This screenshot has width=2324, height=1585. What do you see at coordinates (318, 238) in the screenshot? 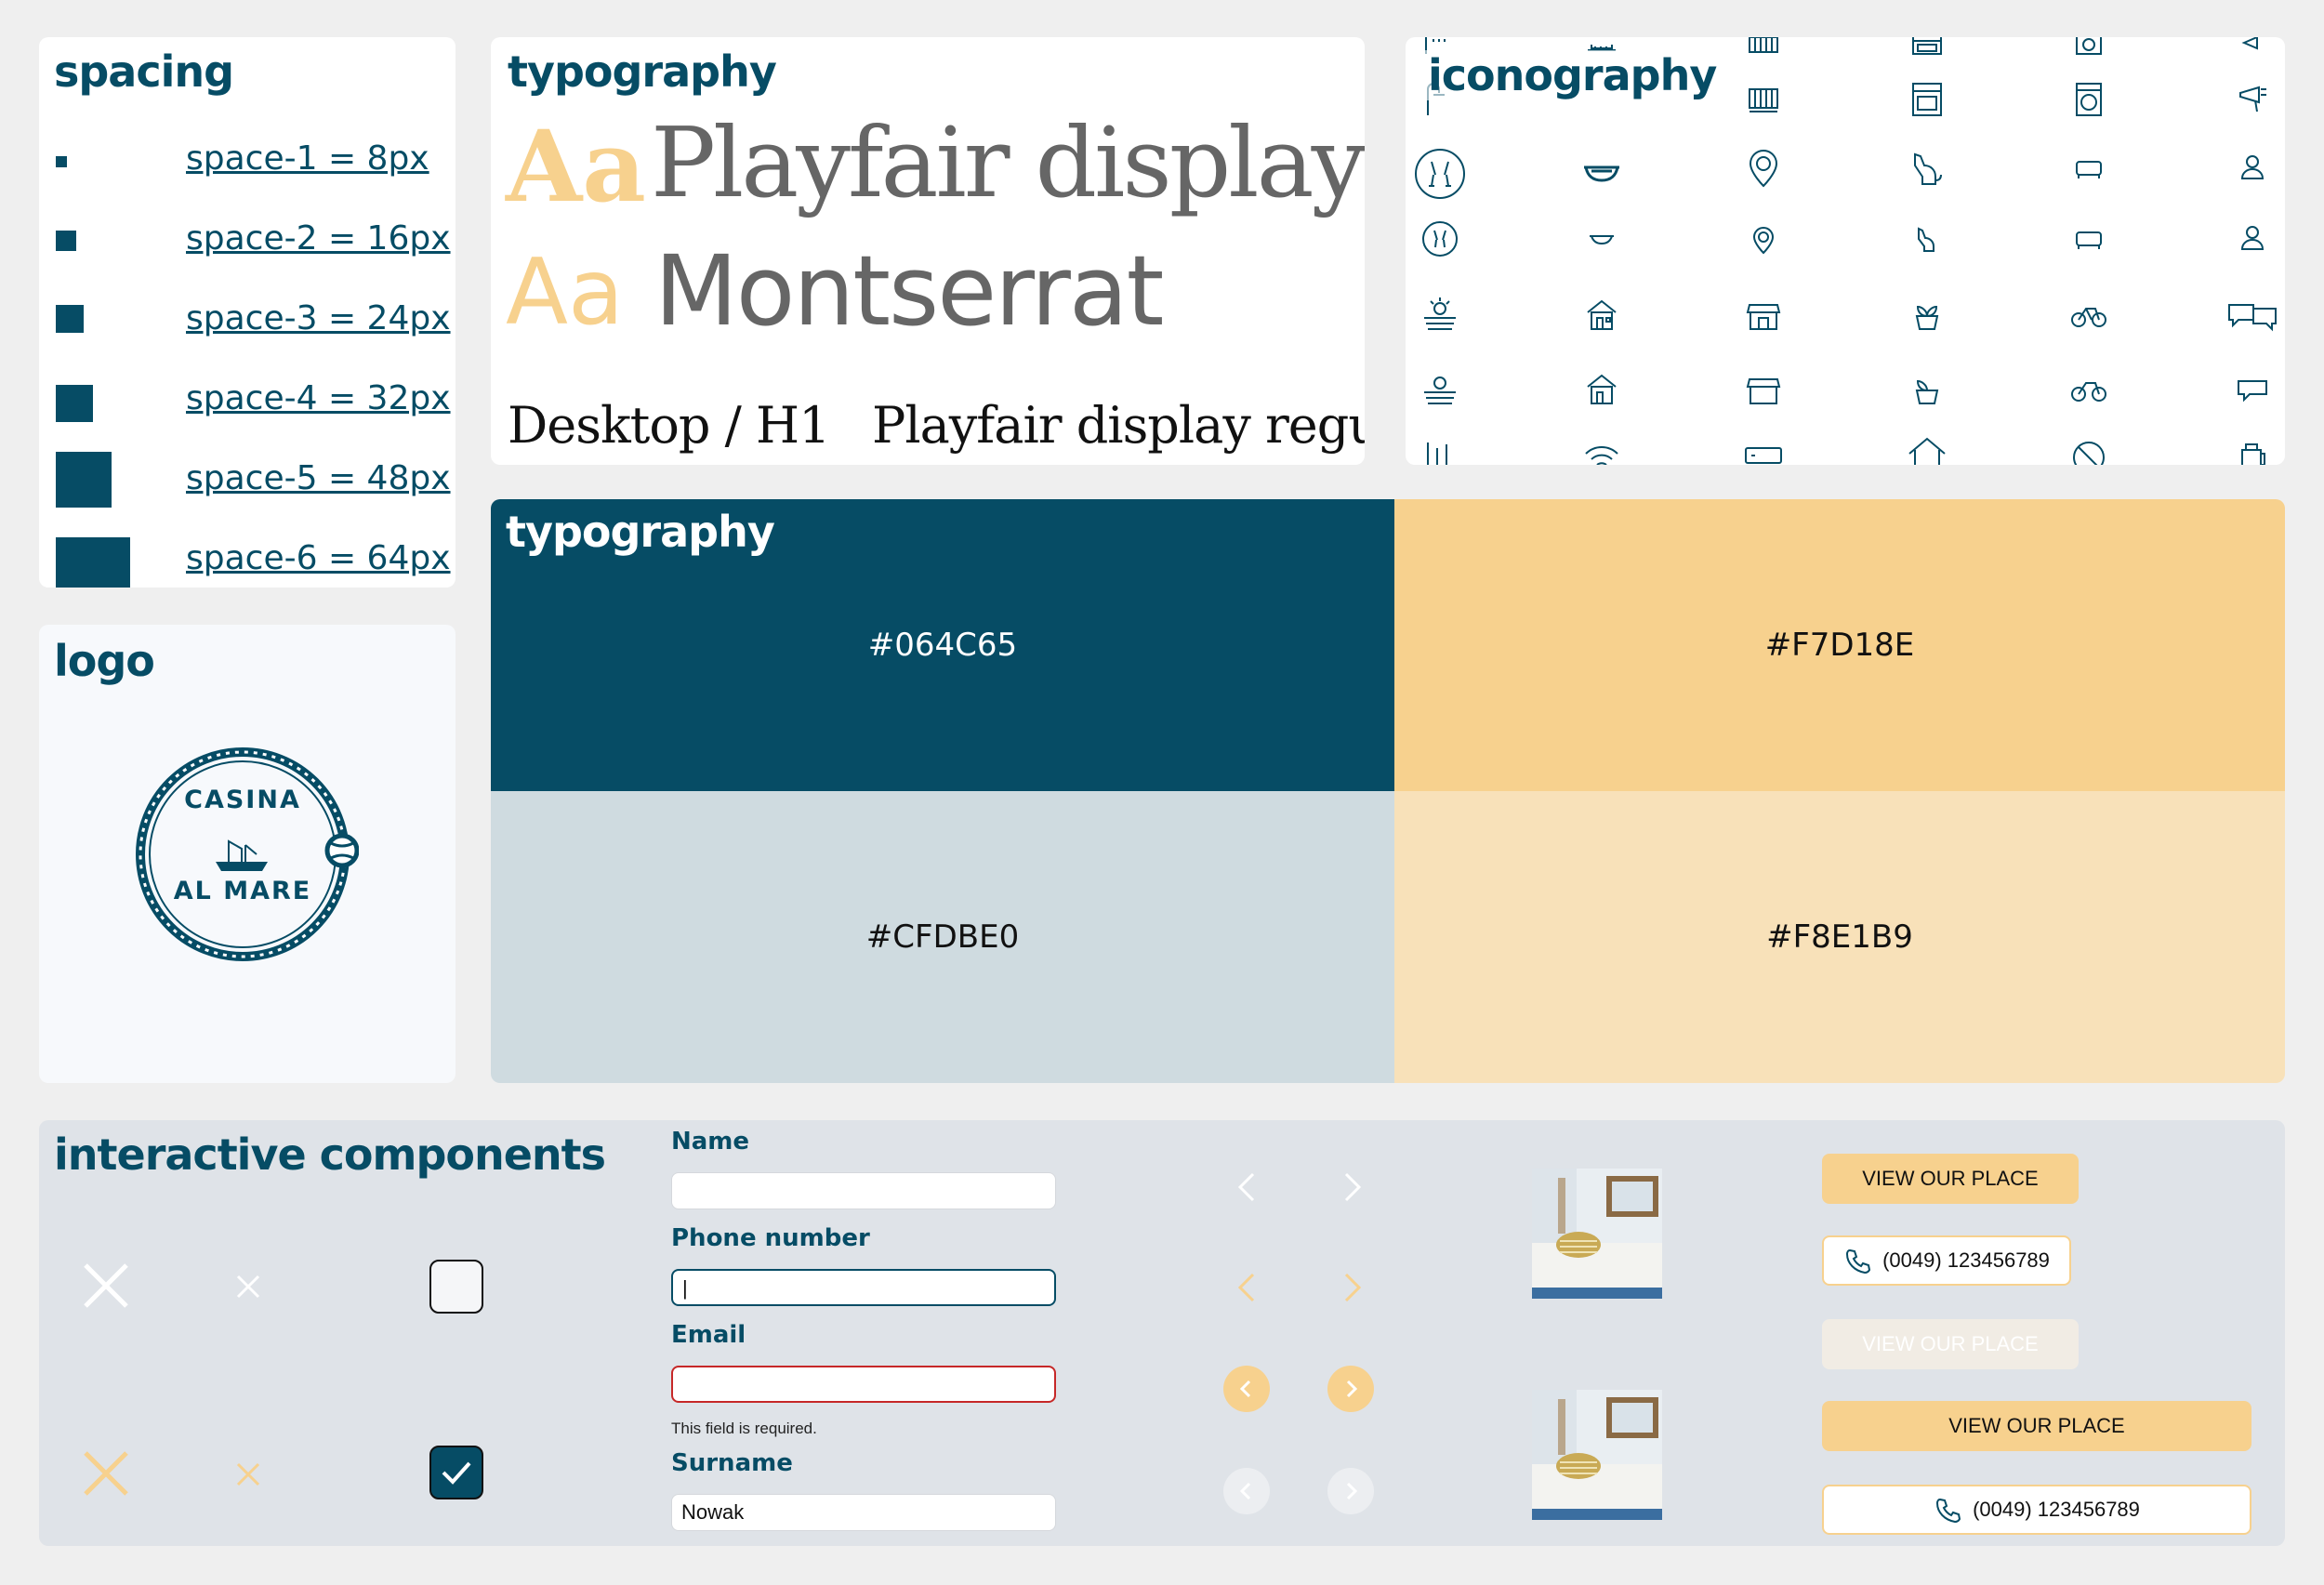
I see `spacing-label-2: space-2 = 16px` at bounding box center [318, 238].